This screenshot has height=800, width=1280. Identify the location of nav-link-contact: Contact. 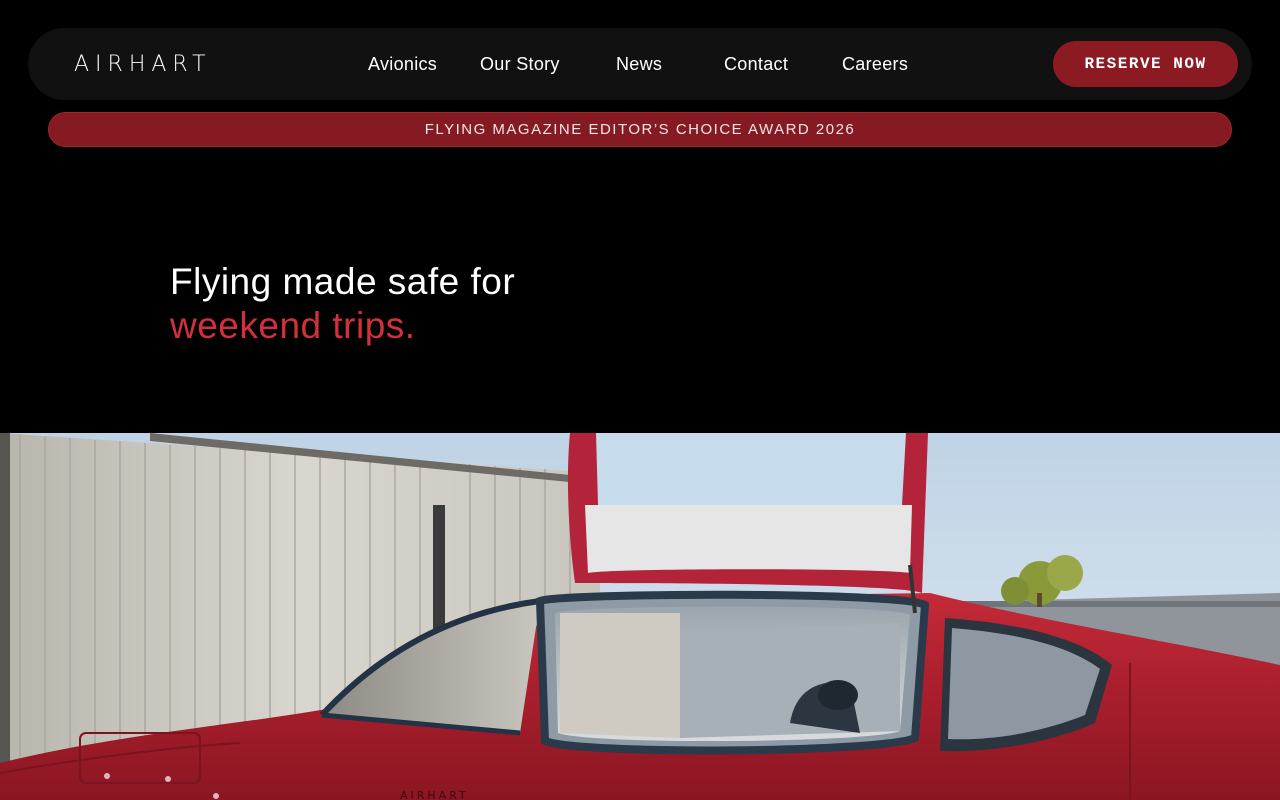
(756, 64).